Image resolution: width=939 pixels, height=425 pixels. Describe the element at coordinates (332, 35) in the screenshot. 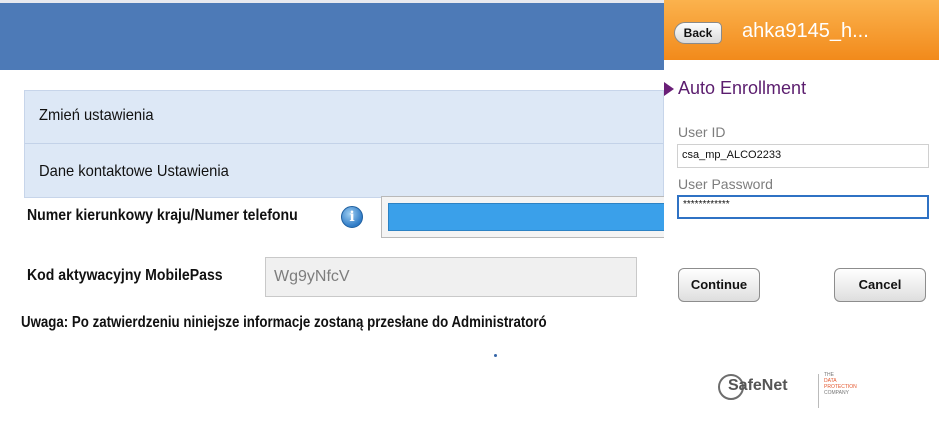

I see `top-banner` at that location.